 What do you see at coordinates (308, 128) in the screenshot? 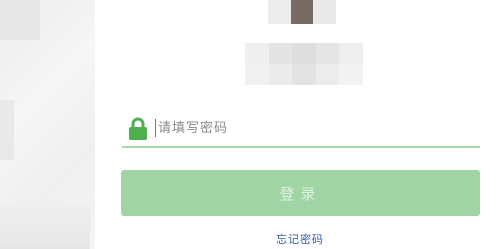
I see `password-input` at bounding box center [308, 128].